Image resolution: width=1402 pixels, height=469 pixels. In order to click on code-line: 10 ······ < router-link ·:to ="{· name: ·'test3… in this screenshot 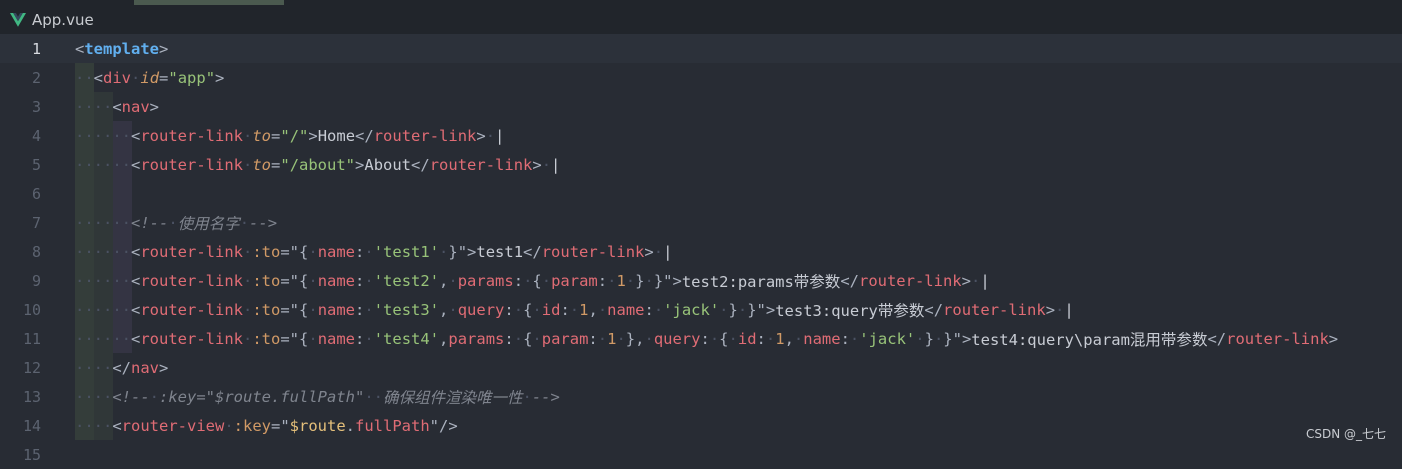, I will do `click(701, 309)`.